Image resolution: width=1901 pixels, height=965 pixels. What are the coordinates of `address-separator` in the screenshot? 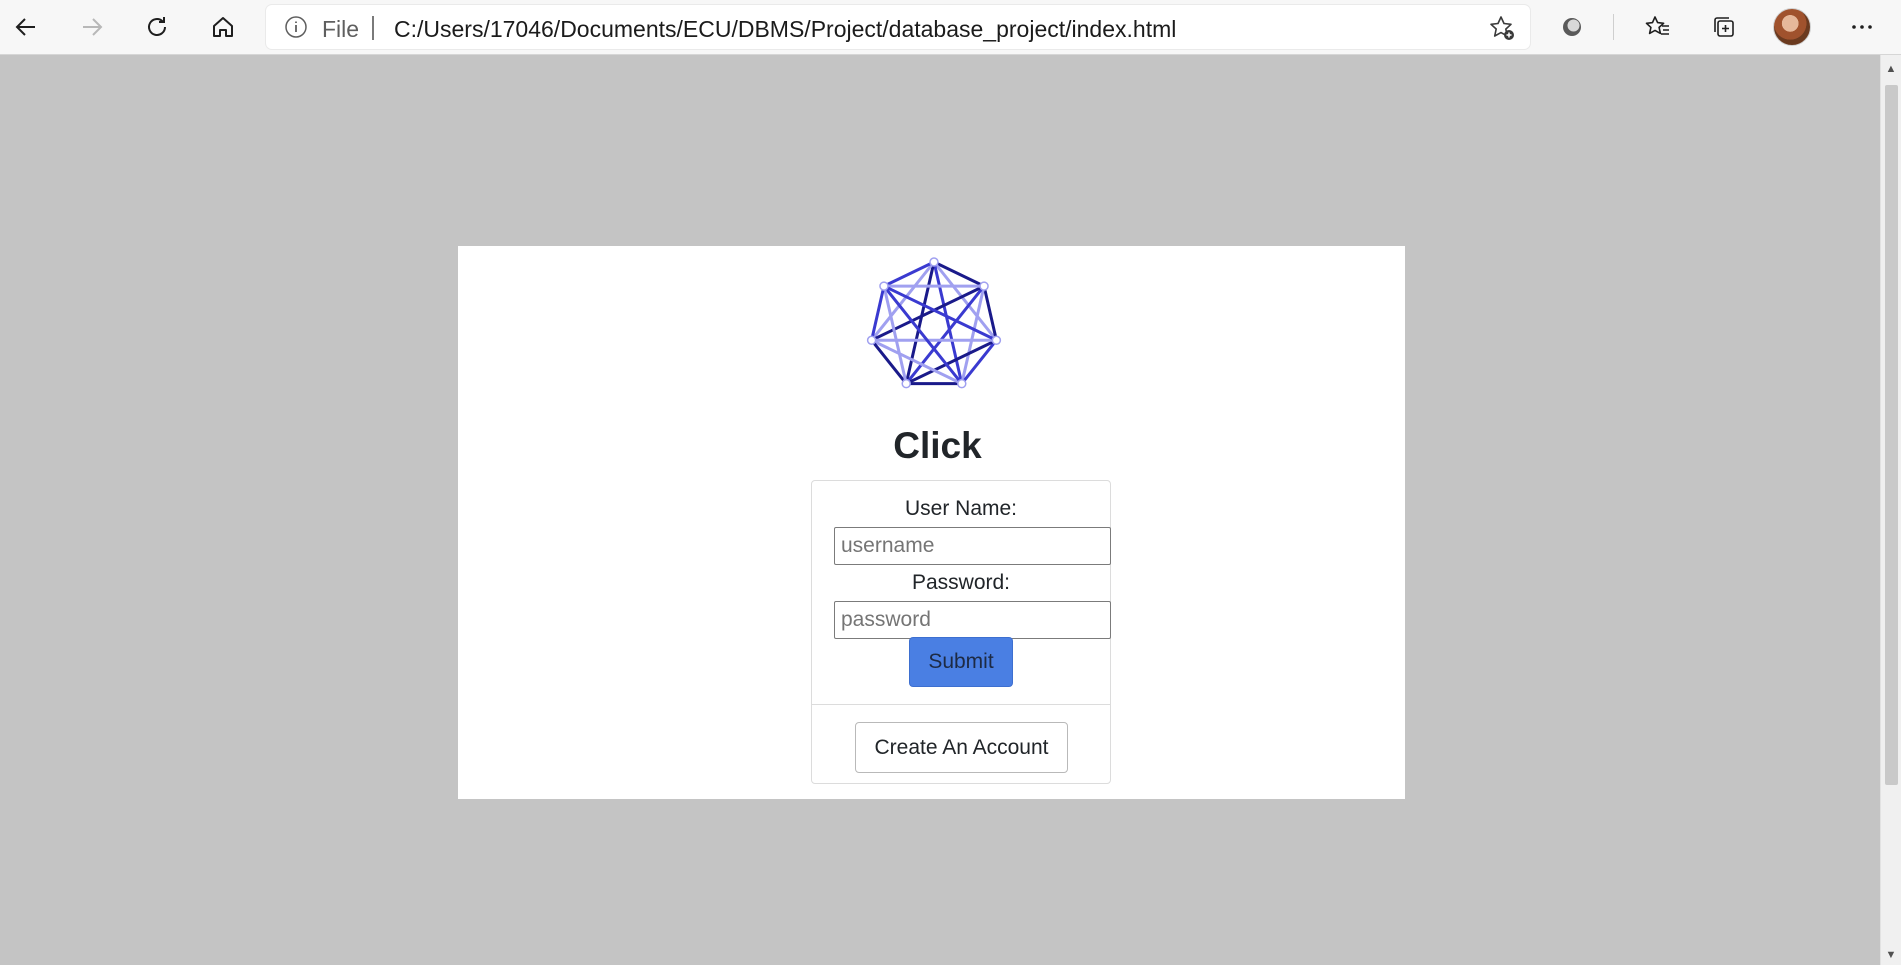 It's located at (373, 28).